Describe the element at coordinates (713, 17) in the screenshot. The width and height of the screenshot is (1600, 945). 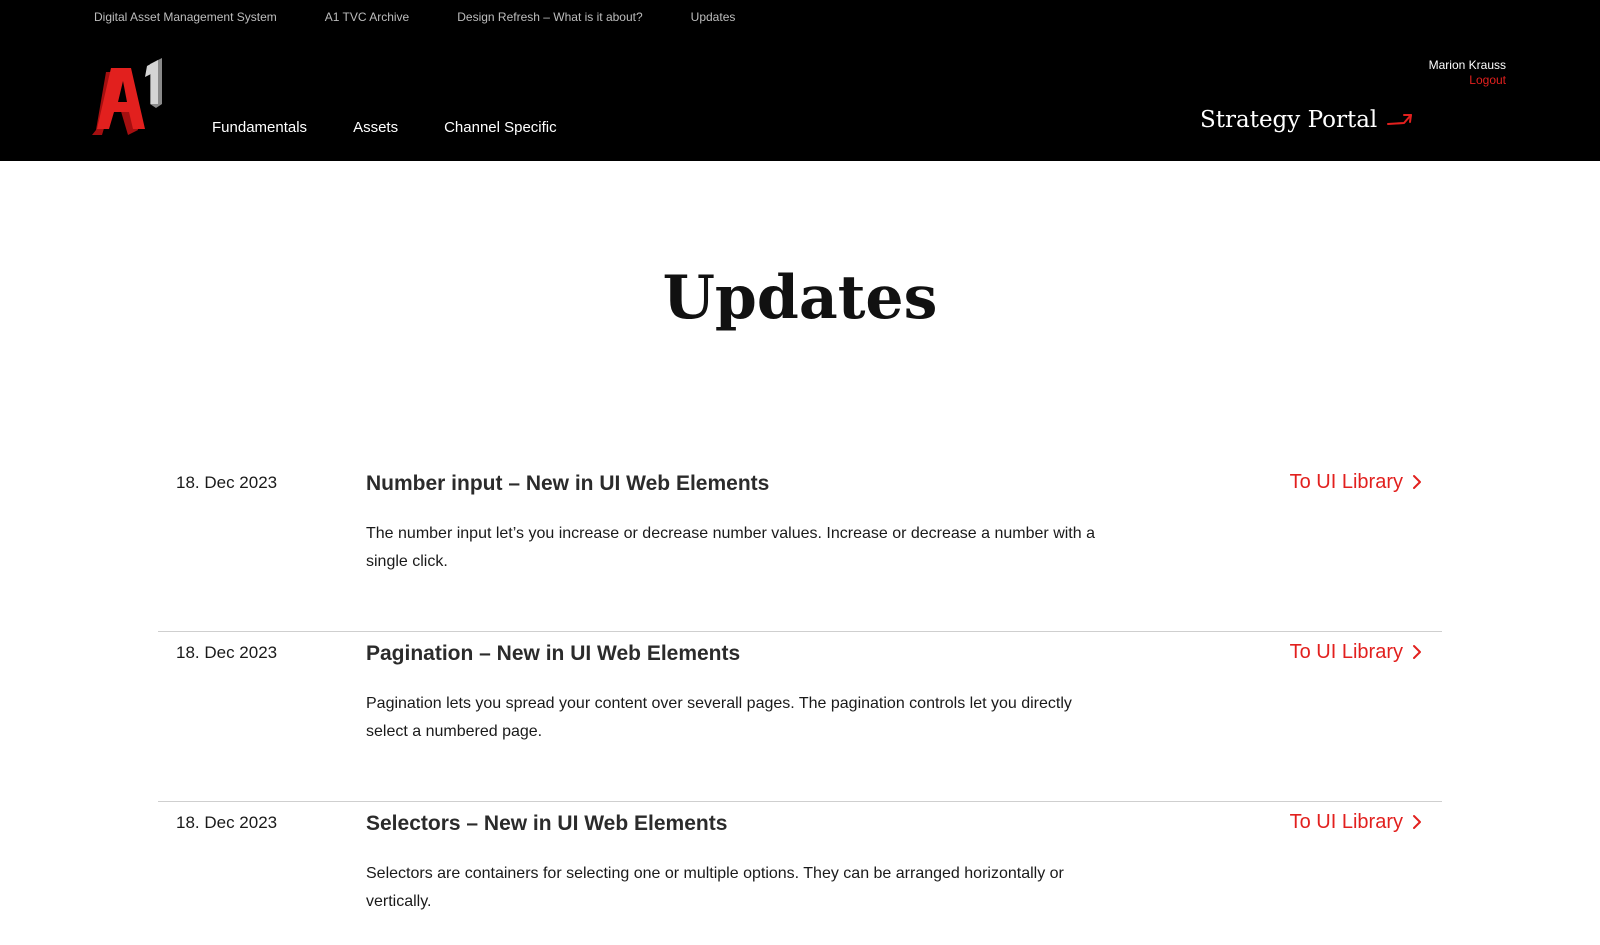
I see `top-nav-updates: Updates` at that location.